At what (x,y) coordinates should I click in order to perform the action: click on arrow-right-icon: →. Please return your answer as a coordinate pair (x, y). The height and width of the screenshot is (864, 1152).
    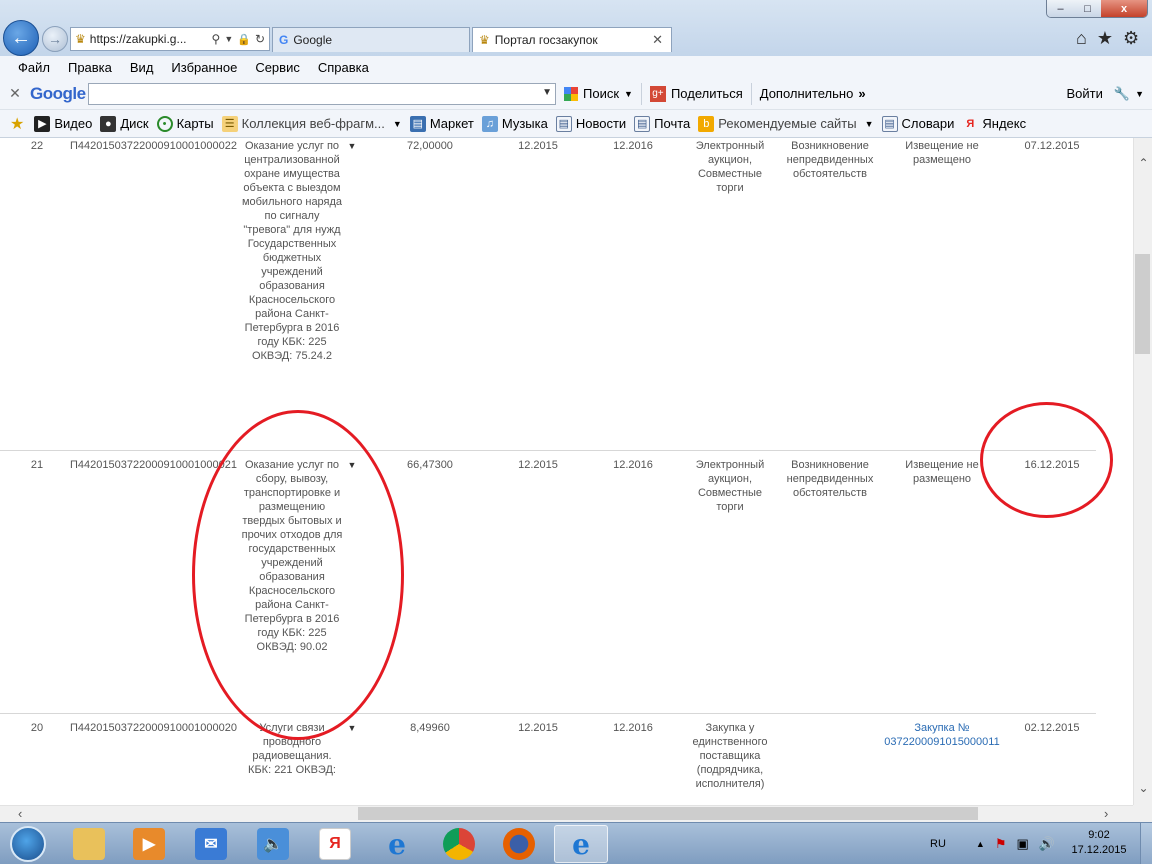
    Looking at the image, I should click on (55, 39).